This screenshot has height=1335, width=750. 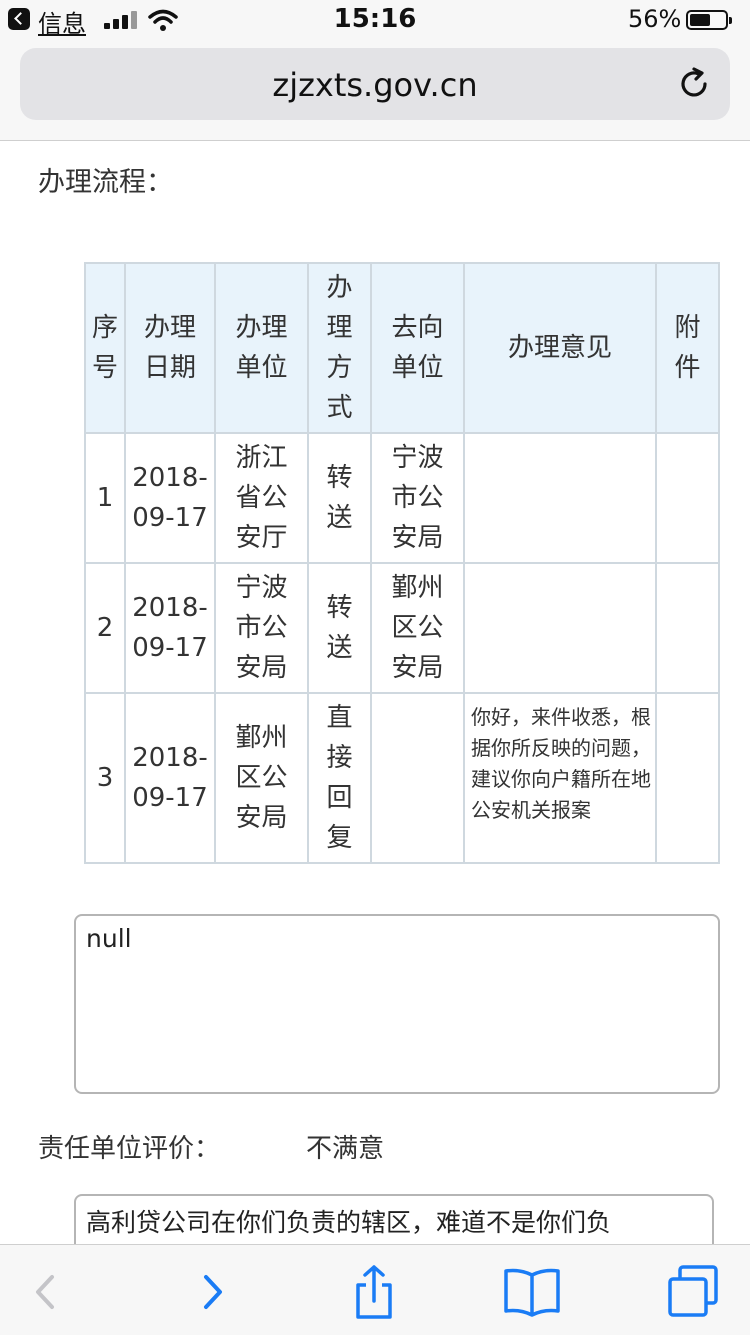 What do you see at coordinates (397, 1004) in the screenshot?
I see `reply-textarea: null` at bounding box center [397, 1004].